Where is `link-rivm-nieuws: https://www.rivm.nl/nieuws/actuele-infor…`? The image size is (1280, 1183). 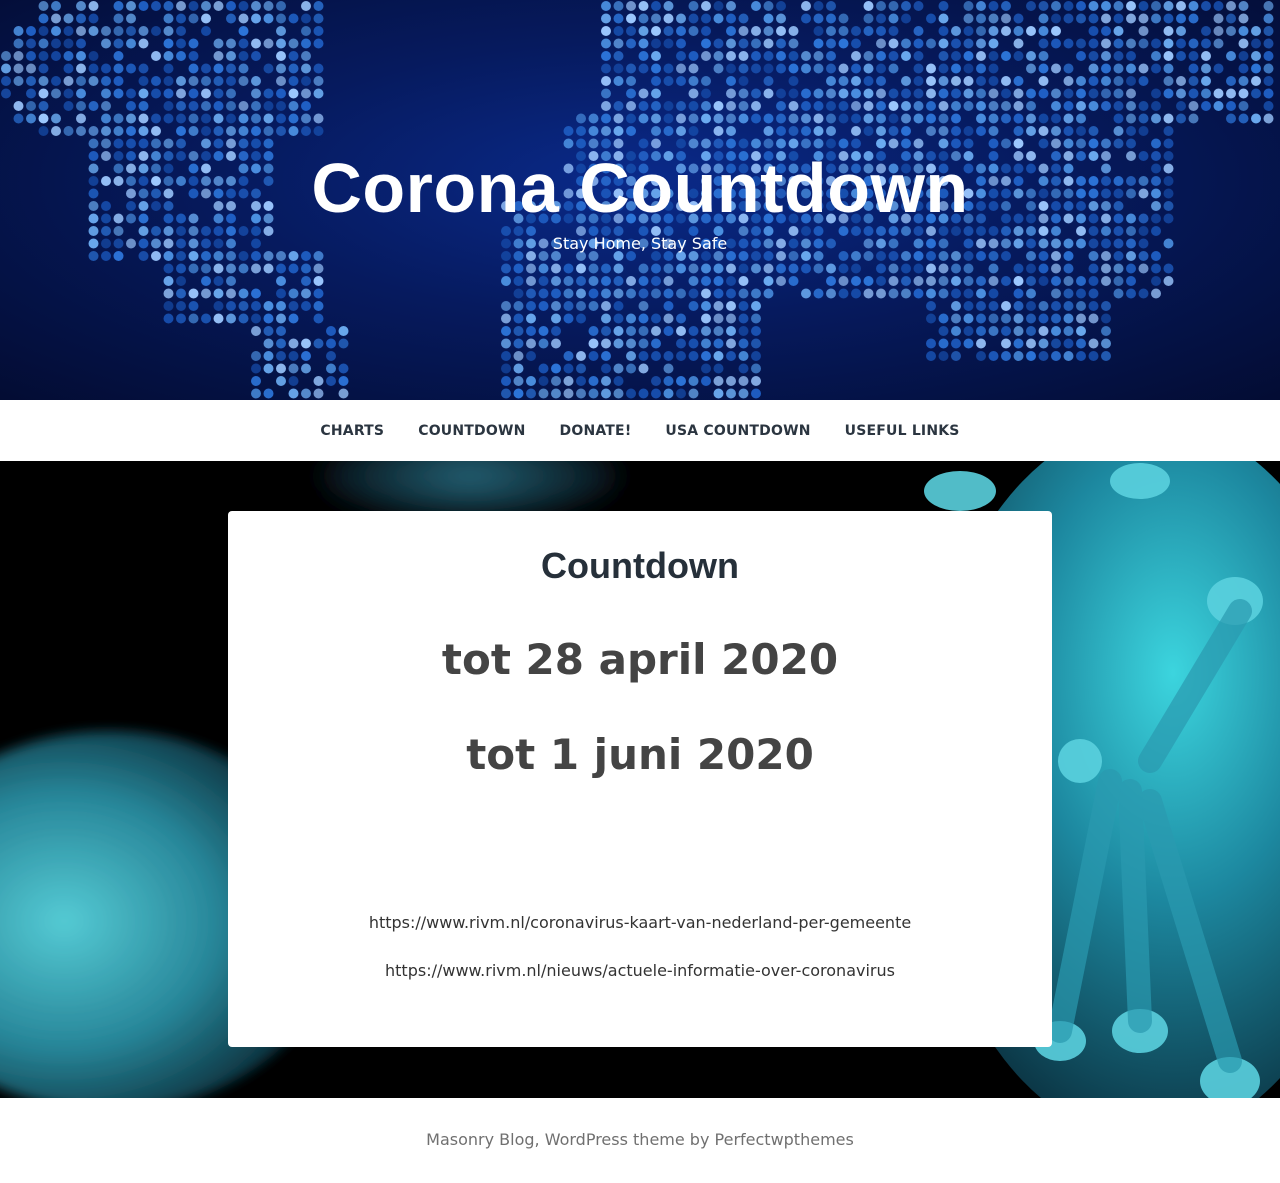 link-rivm-nieuws: https://www.rivm.nl/nieuws/actuele-infor… is located at coordinates (640, 971).